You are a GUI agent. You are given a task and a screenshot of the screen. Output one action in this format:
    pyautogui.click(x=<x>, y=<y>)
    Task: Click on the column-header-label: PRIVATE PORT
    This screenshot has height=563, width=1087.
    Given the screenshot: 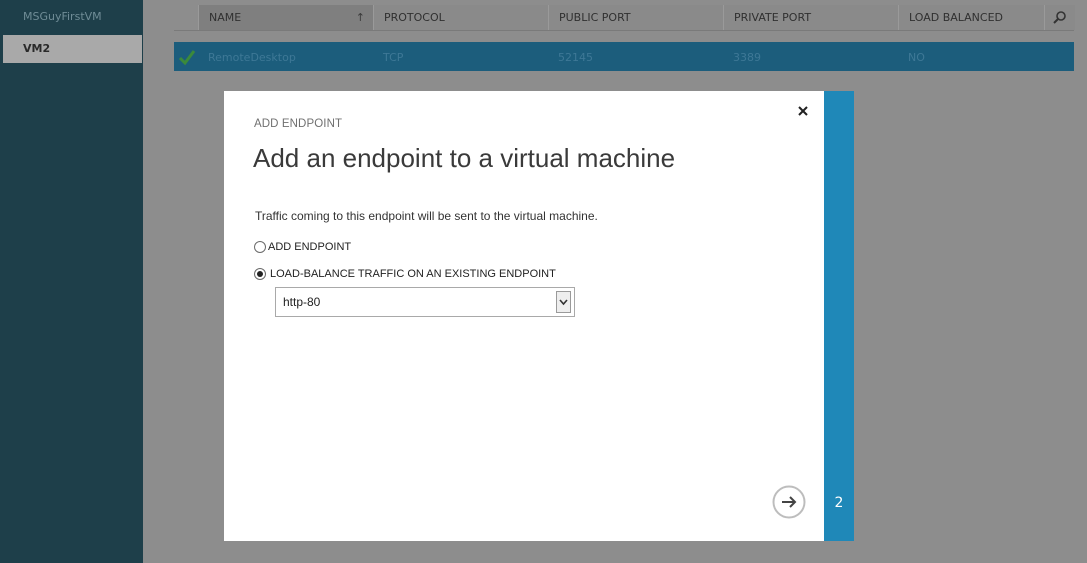 What is the action you would take?
    pyautogui.click(x=773, y=17)
    